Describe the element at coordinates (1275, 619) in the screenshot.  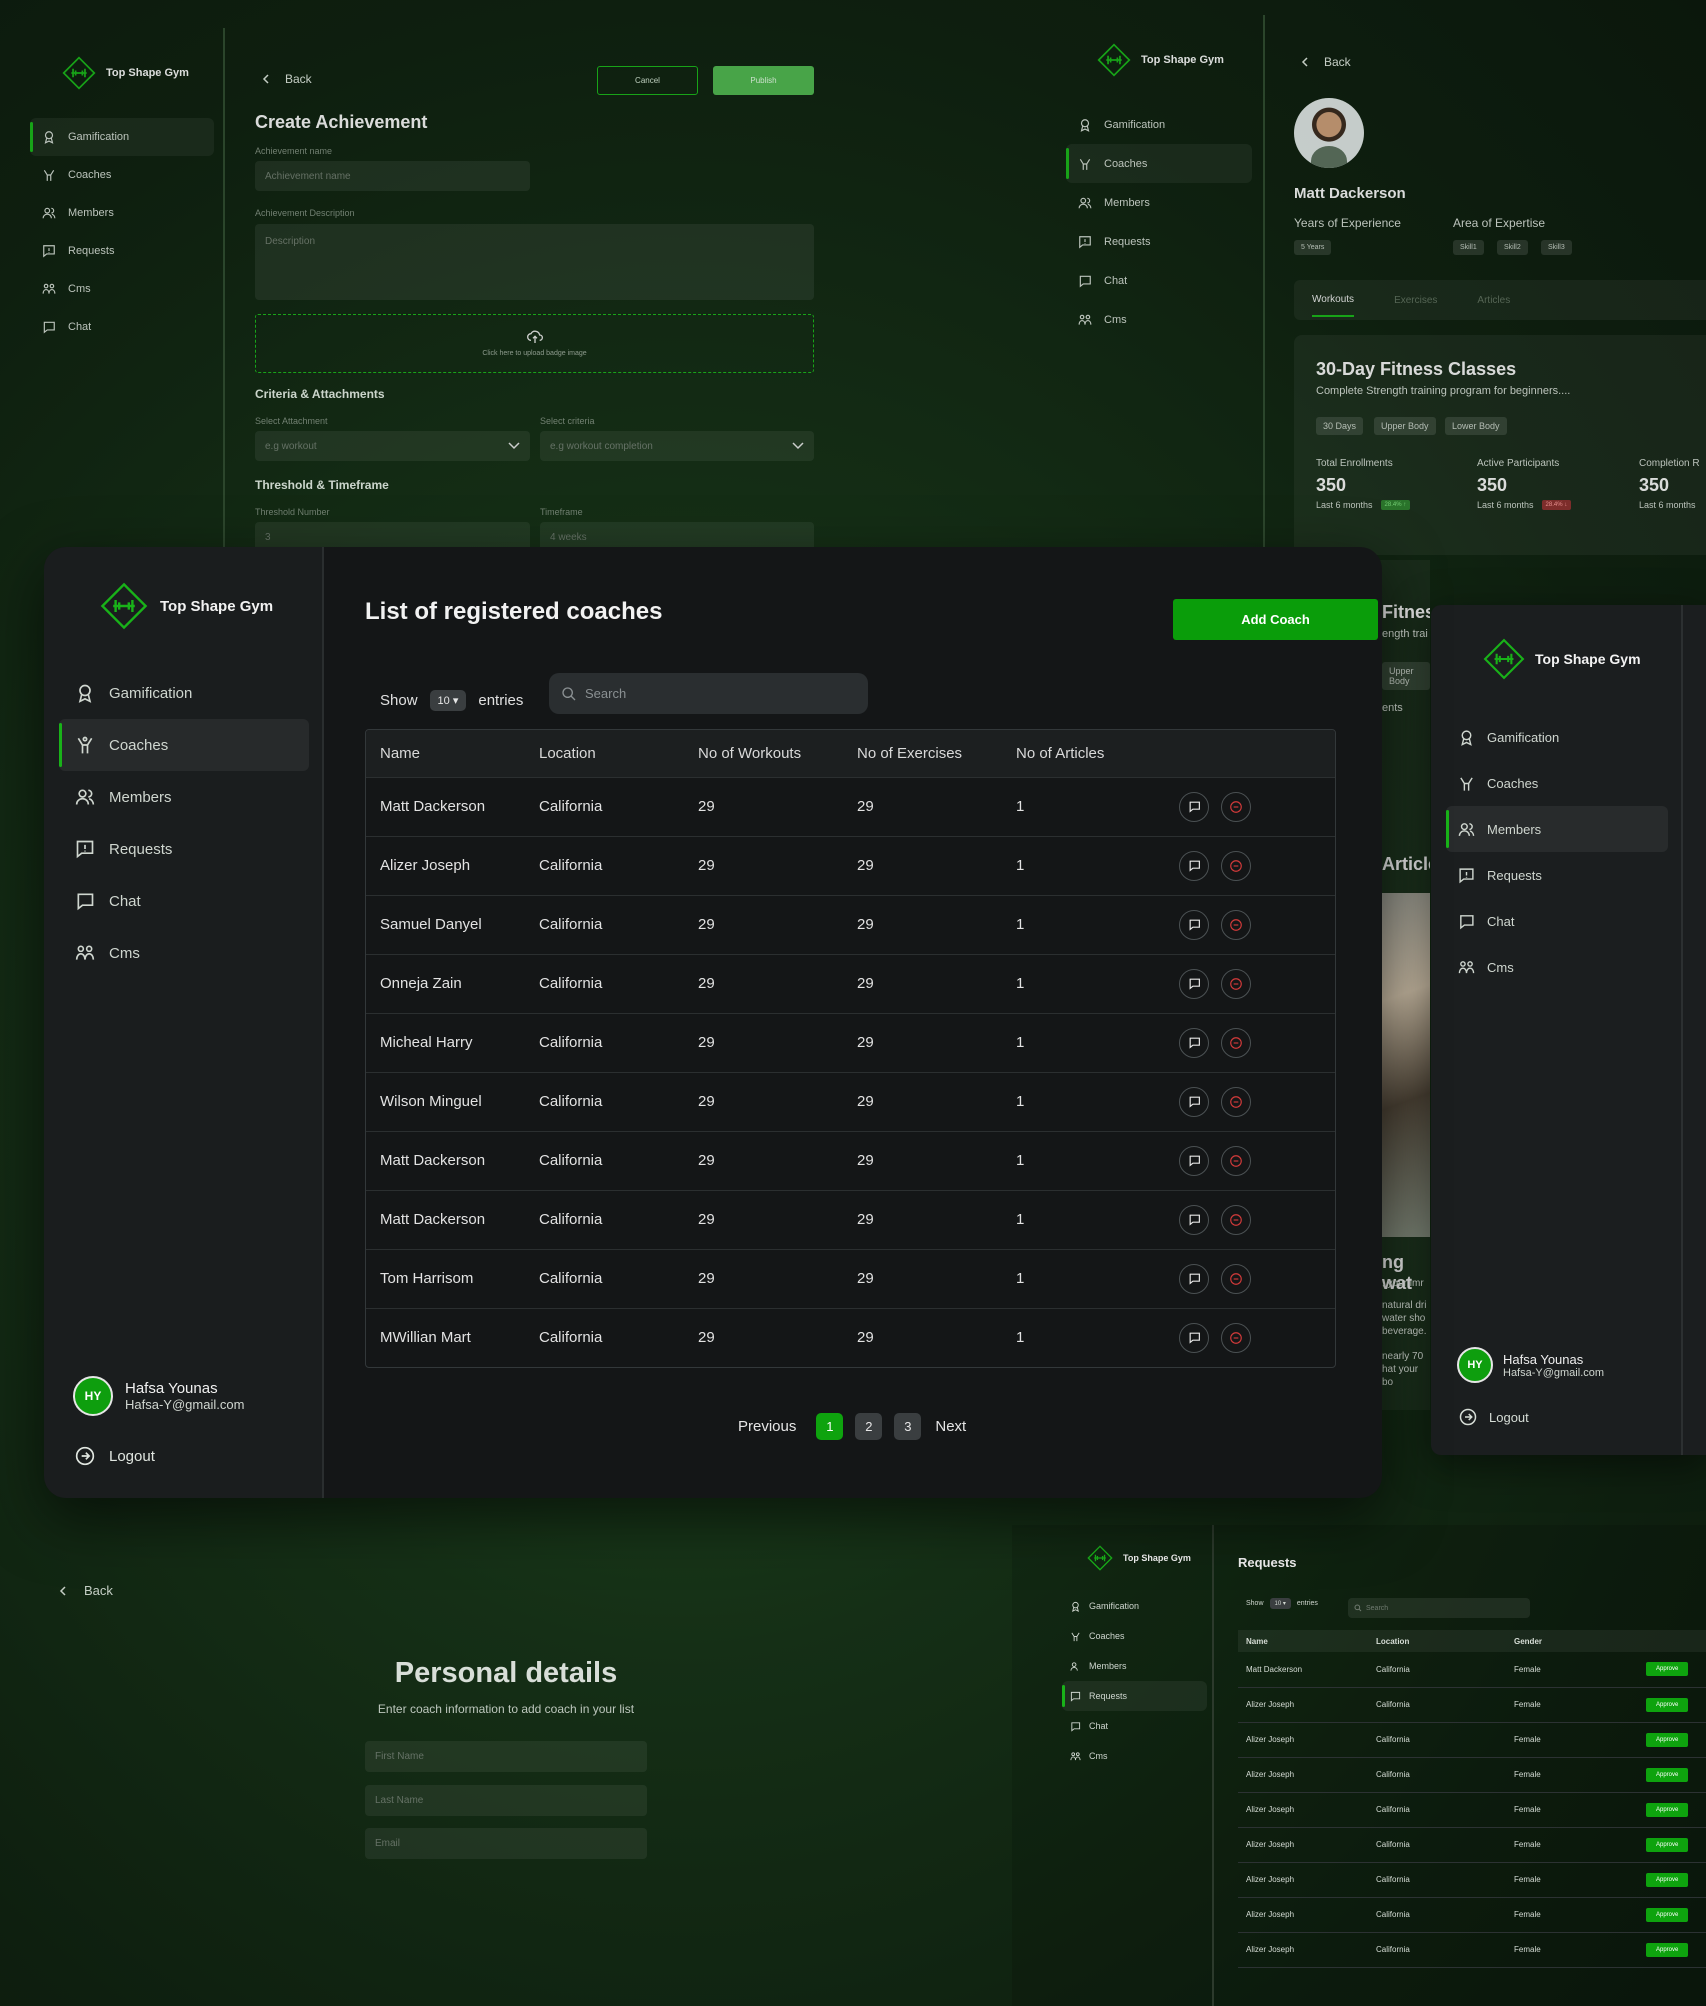
I see `add-coach-button: Add Coach` at that location.